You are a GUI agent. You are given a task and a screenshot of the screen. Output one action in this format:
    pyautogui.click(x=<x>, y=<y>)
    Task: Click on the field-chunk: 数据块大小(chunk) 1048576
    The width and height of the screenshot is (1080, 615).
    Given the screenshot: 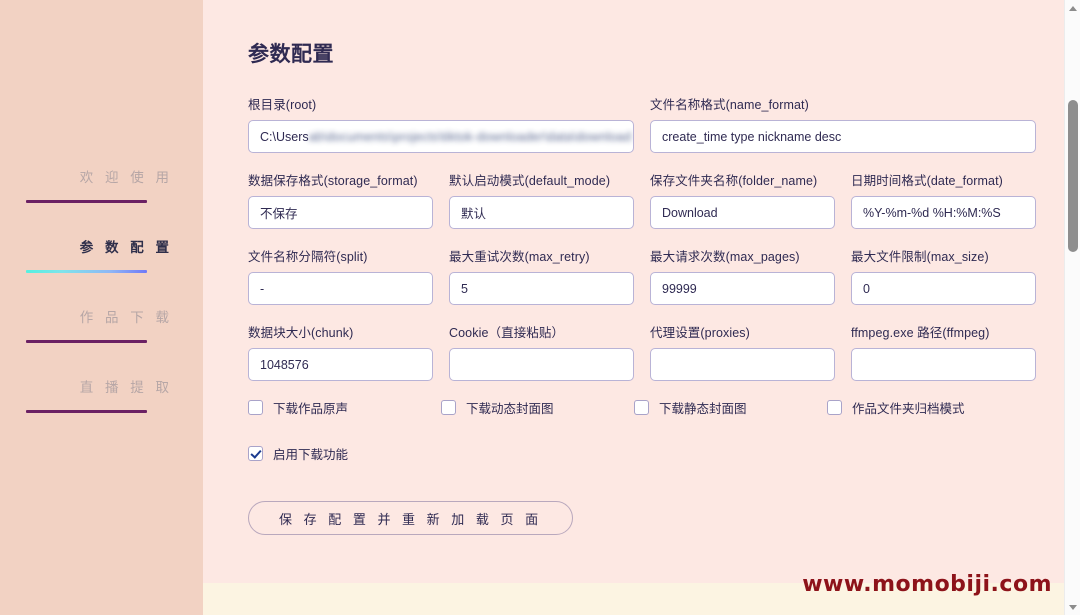 What is the action you would take?
    pyautogui.click(x=340, y=351)
    